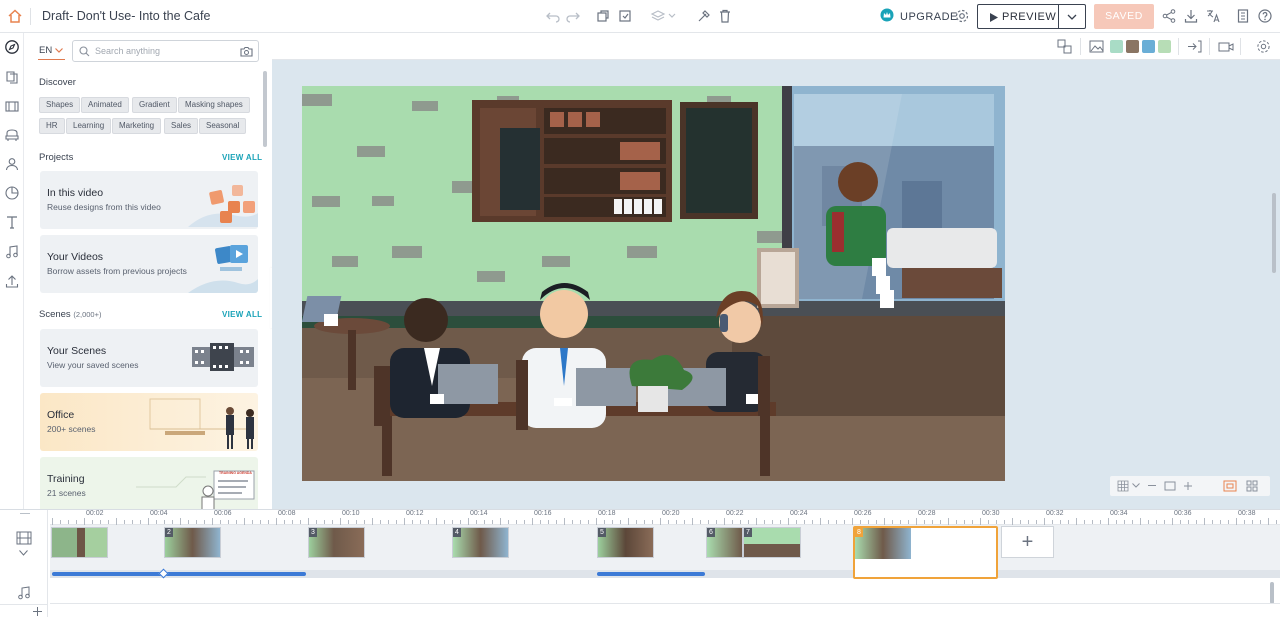 The height and width of the screenshot is (617, 1280). Describe the element at coordinates (223, 126) in the screenshot. I see `tag-chip: Seasonal` at that location.